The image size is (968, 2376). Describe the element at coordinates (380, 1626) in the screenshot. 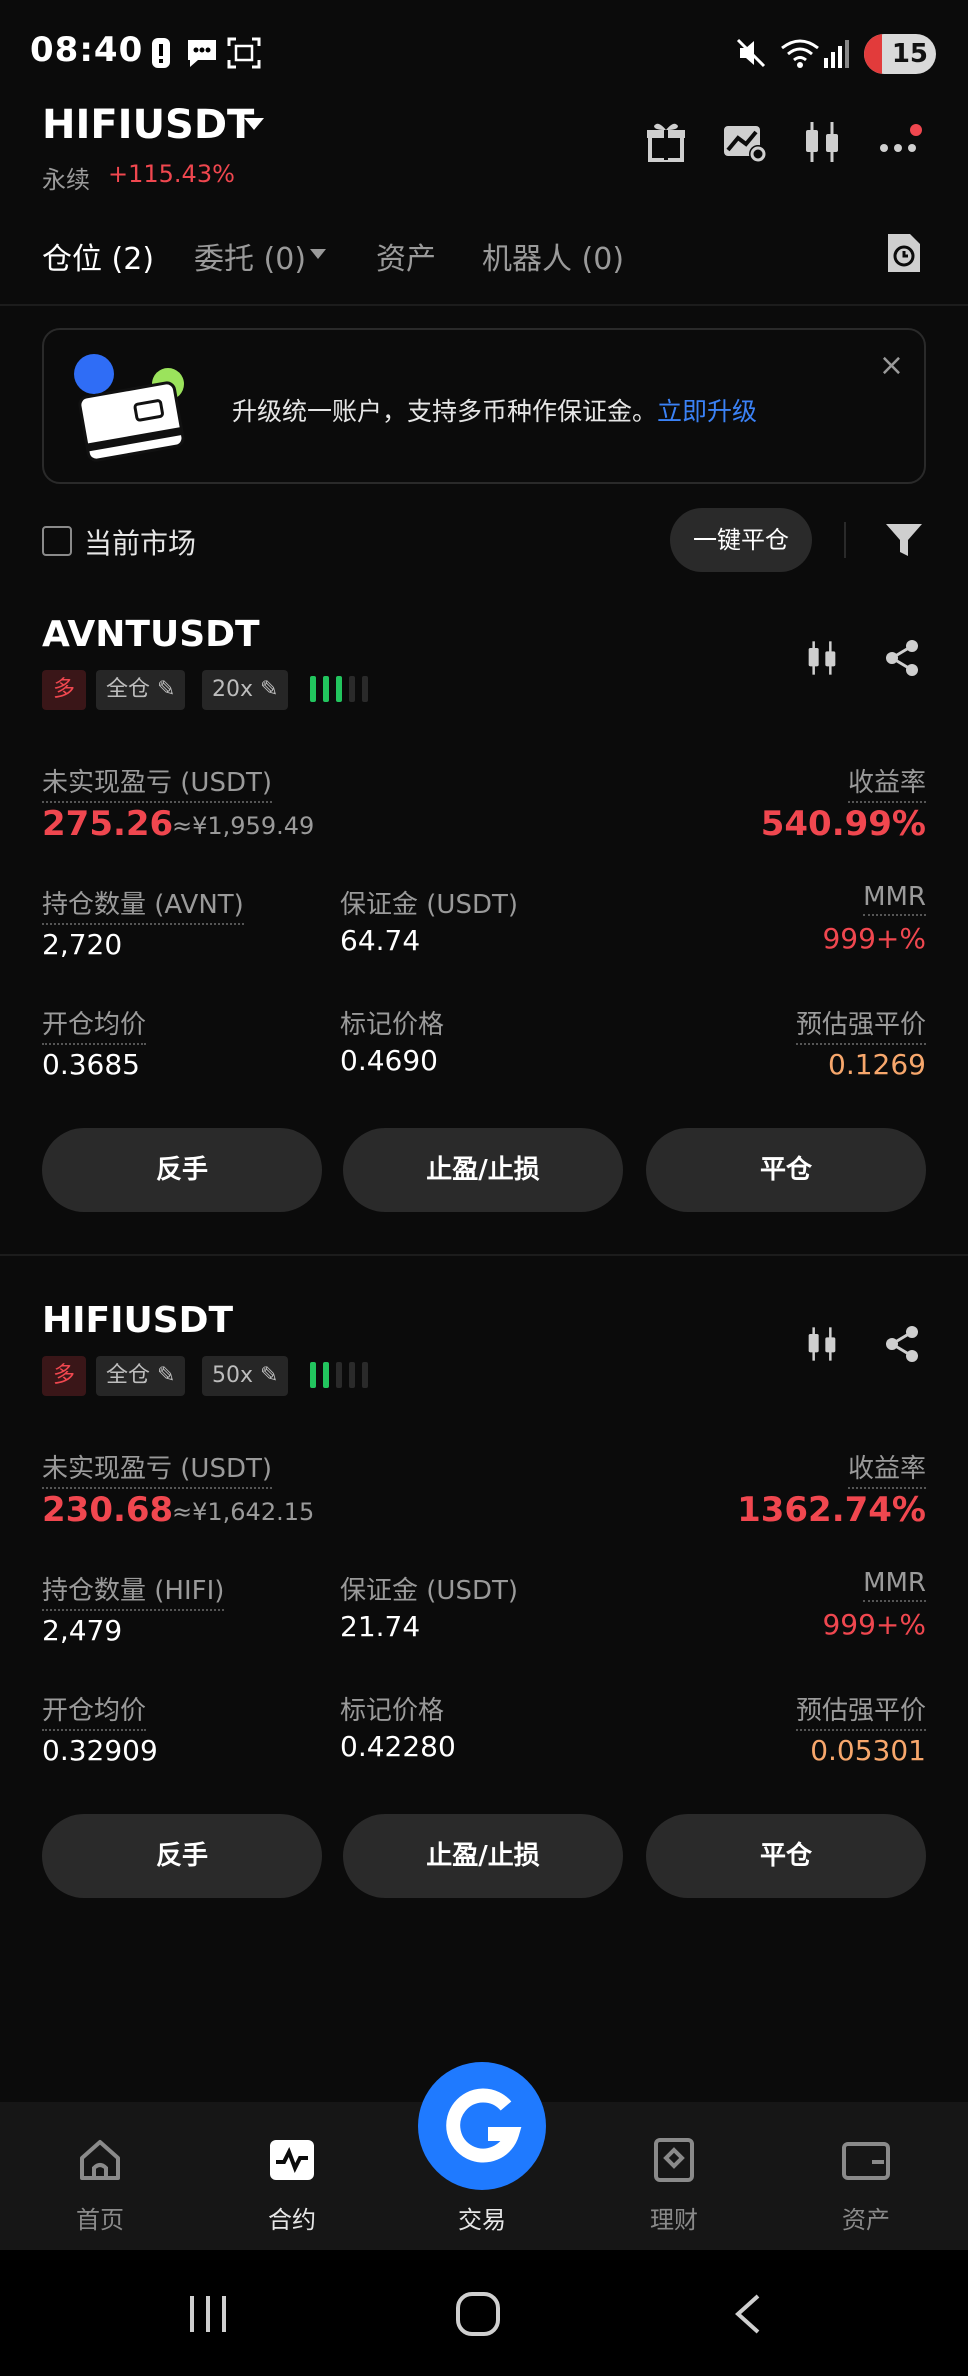

I see `margin-value: 21.74` at that location.